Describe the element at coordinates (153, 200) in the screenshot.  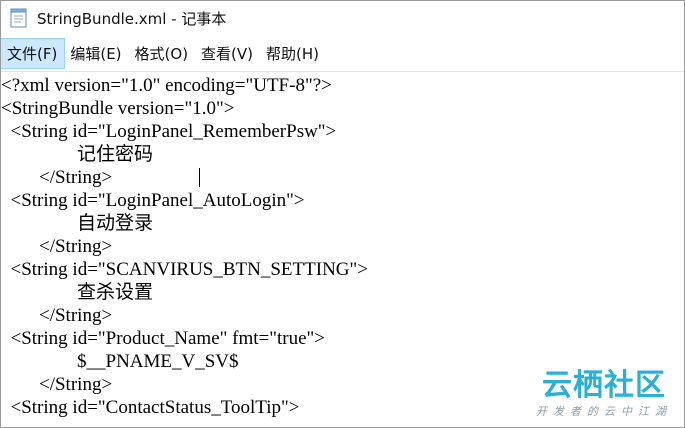
I see `editor-line: <String id="LoginPanel_AutoLogin">` at that location.